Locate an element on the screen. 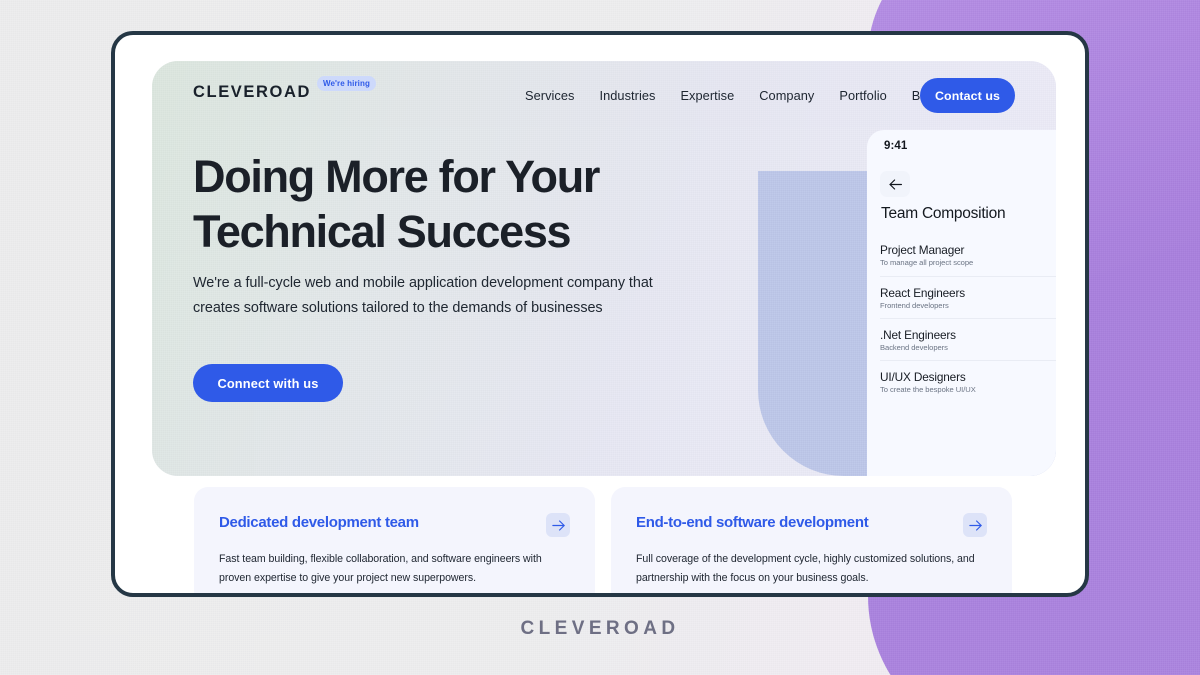 The height and width of the screenshot is (675, 1200). role-text: .Net Engineers Backend developers is located at coordinates (918, 340).